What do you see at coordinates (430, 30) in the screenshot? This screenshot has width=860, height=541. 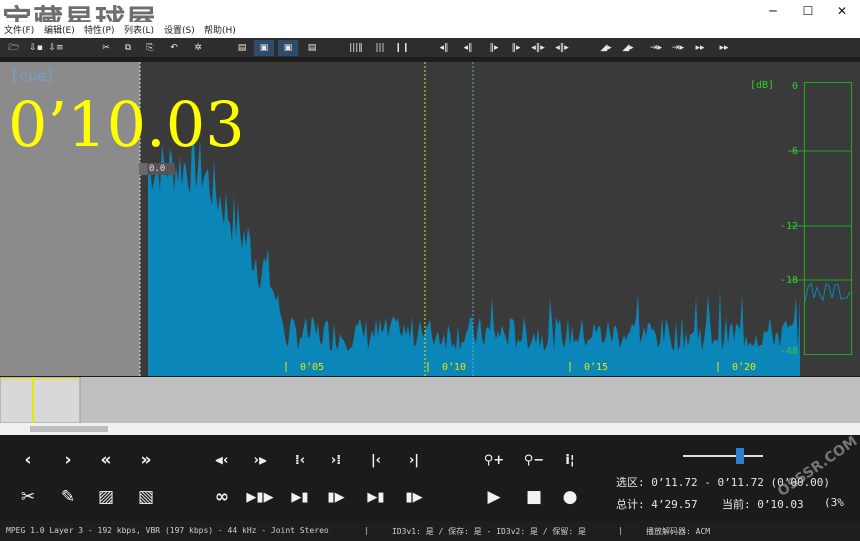 I see `menu-bar: 文件(F) 编辑(E) 特性(P) 列表(L) 设置(S) 帮助(H)` at bounding box center [430, 30].